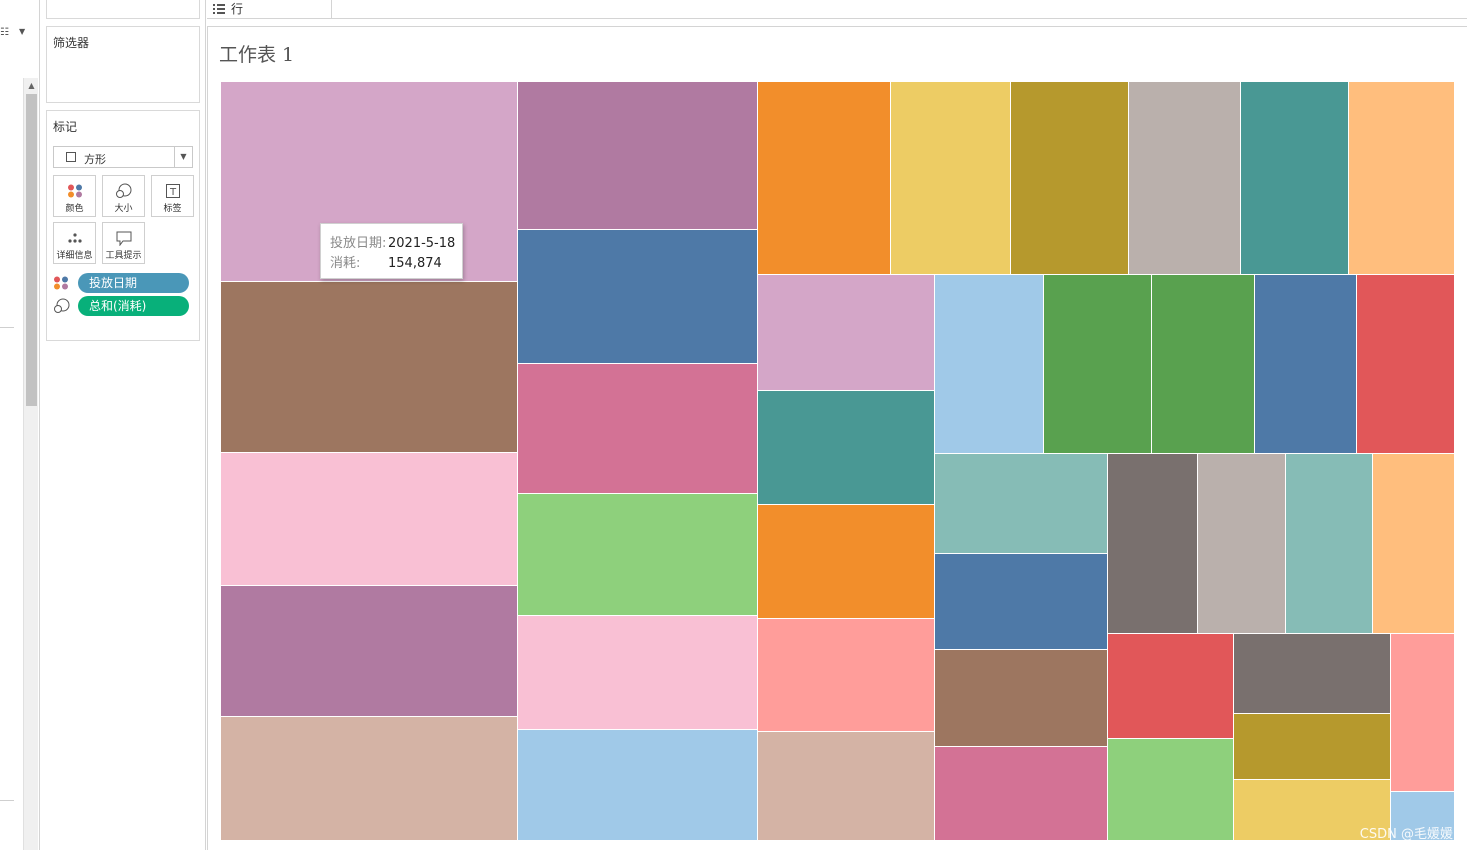 Image resolution: width=1467 pixels, height=850 pixels. I want to click on vertical-scrollbar: ▲, so click(30, 464).